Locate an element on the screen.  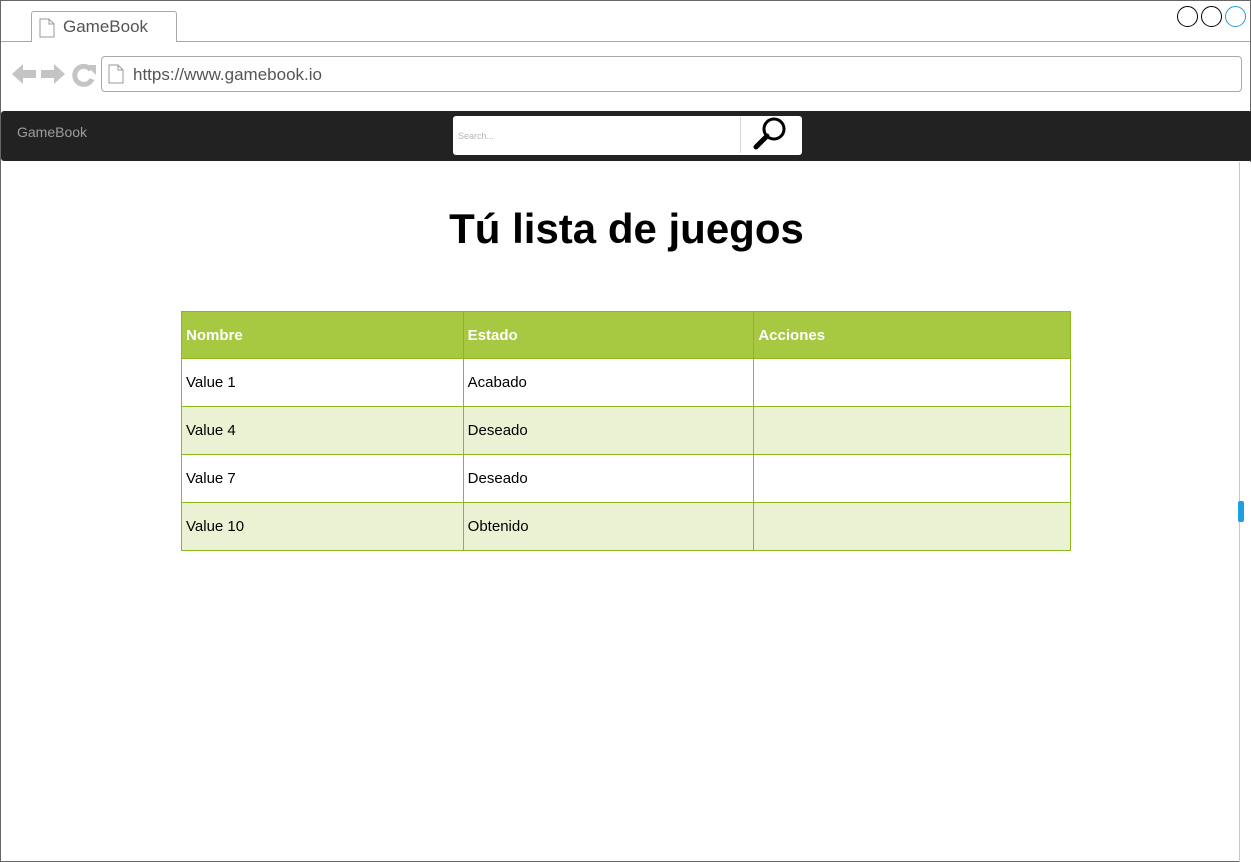
browser-tab: GameBook is located at coordinates (104, 27).